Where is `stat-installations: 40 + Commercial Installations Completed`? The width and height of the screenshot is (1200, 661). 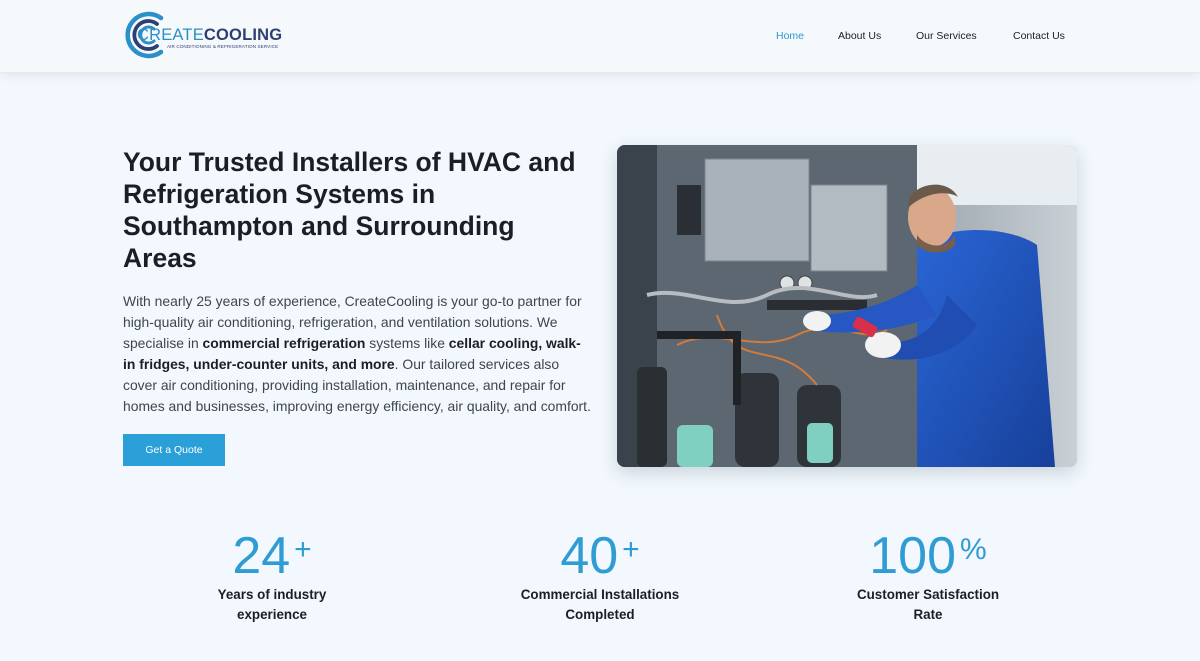 stat-installations: 40 + Commercial Installations Completed is located at coordinates (600, 574).